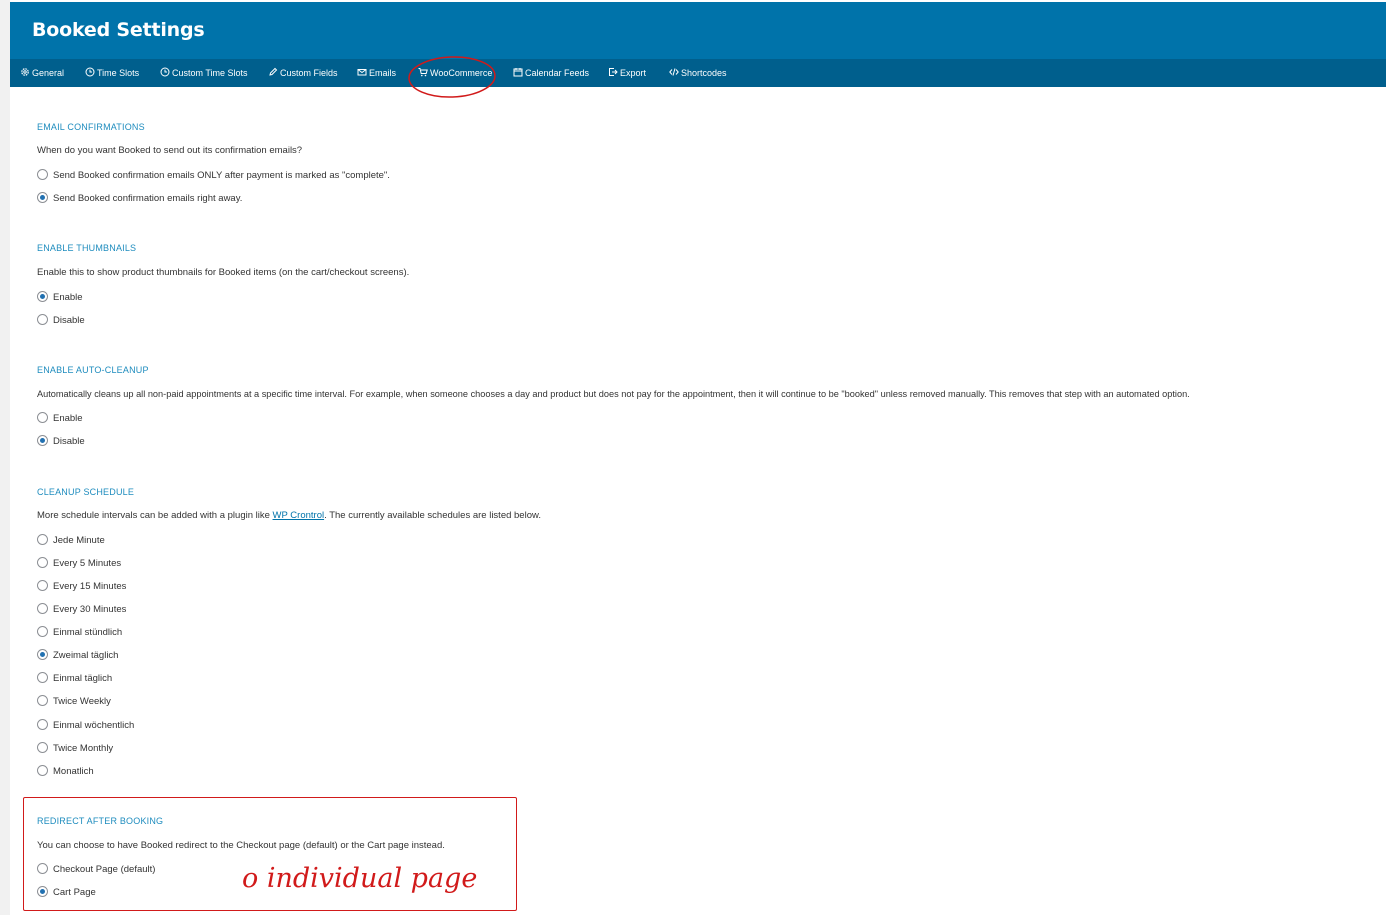 The width and height of the screenshot is (1386, 915). What do you see at coordinates (82, 701) in the screenshot?
I see `radio-label: Twice Weekly` at bounding box center [82, 701].